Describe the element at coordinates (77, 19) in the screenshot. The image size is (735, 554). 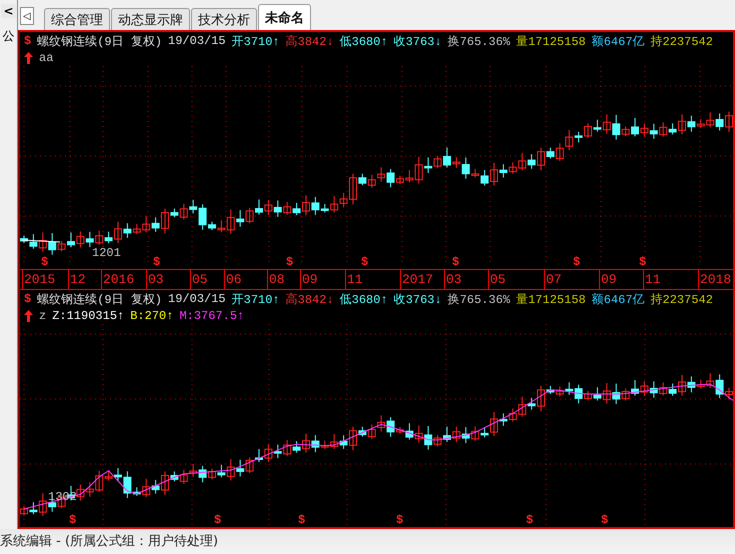
I see `tab: 综合管理` at that location.